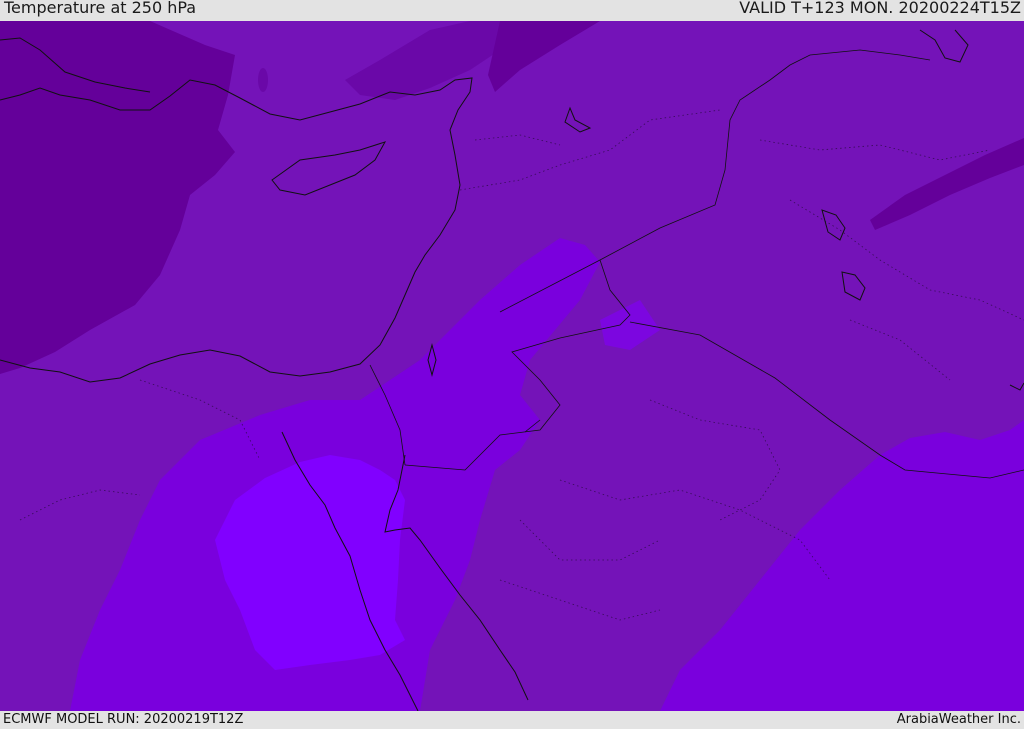 The height and width of the screenshot is (729, 1024). Describe the element at coordinates (123, 719) in the screenshot. I see `model-run: ECMWF MODEL RUN: 20200219T12Z` at that location.